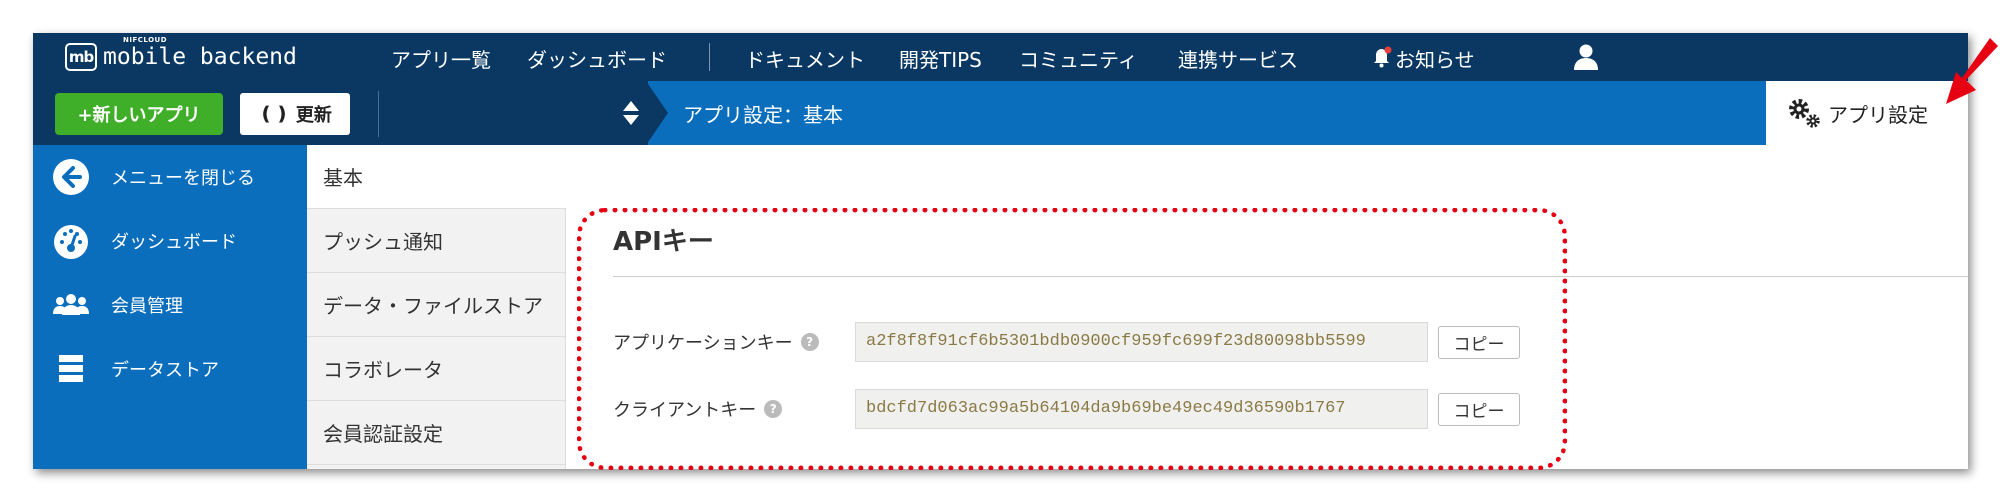 The image size is (2000, 503). What do you see at coordinates (1382, 57) in the screenshot?
I see `bell-icon` at bounding box center [1382, 57].